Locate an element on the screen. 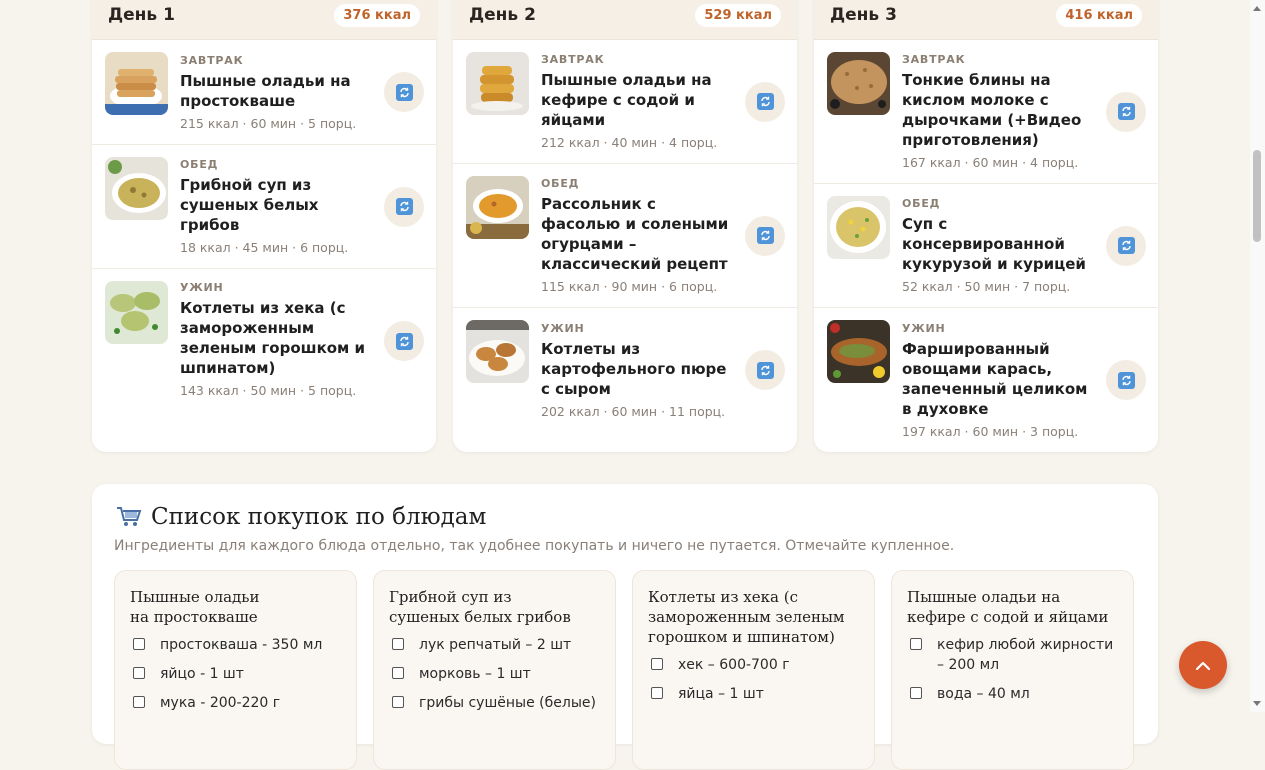 The image size is (1265, 770). ingredient-label: лук репчатый – 2 шт is located at coordinates (495, 645).